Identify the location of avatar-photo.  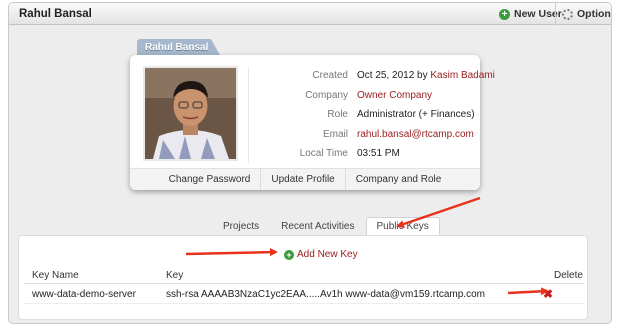
(190, 113).